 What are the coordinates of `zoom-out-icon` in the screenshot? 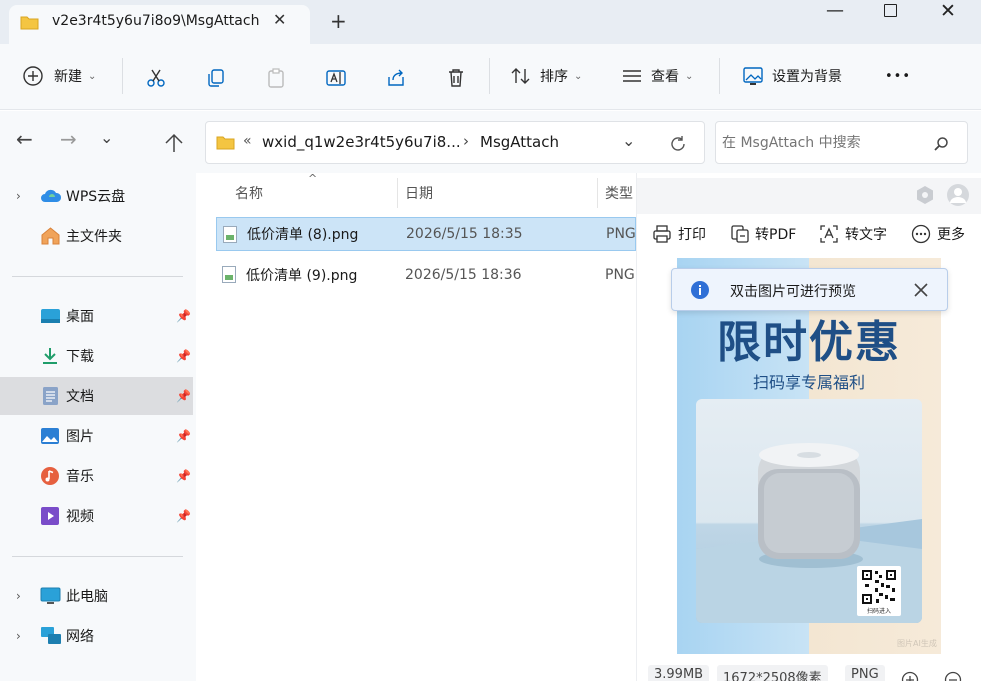 It's located at (953, 676).